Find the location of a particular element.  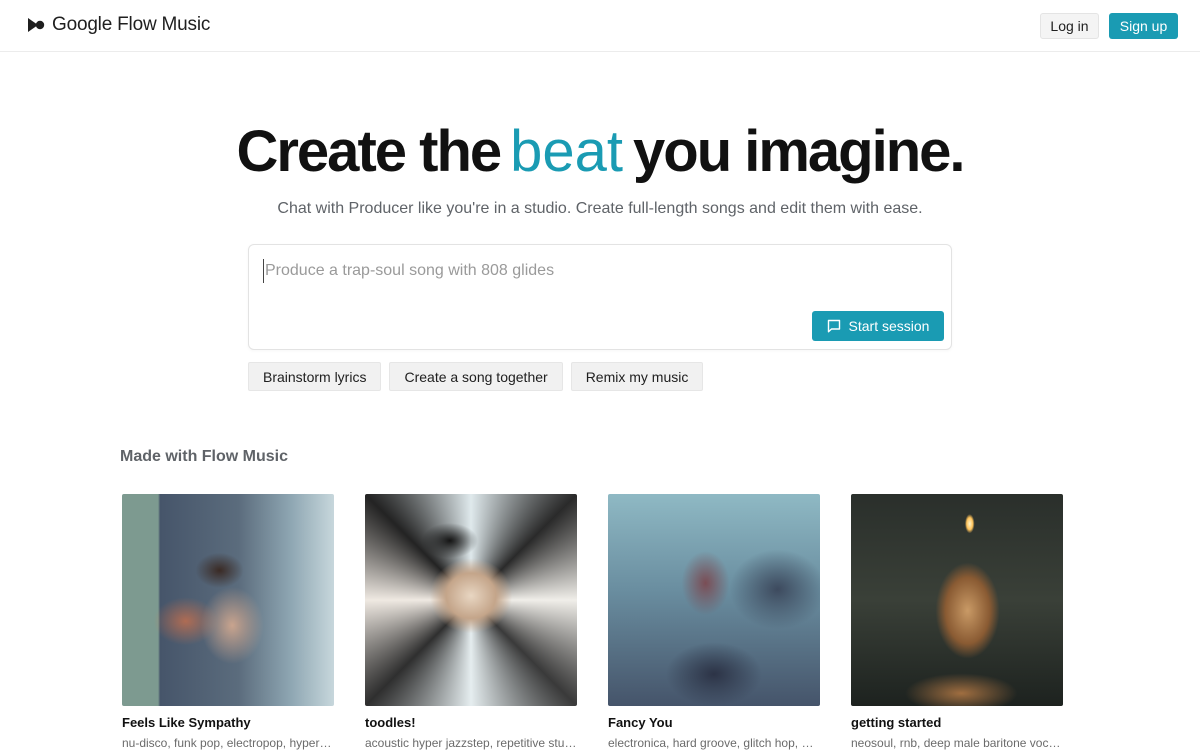

chat-icon is located at coordinates (833, 326).